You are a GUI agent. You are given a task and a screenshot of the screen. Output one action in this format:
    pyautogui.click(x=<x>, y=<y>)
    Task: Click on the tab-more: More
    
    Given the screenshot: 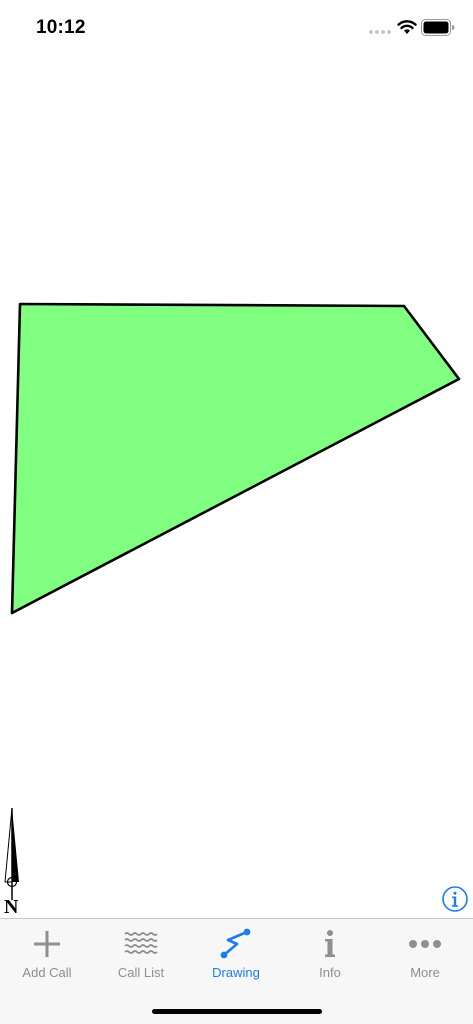 What is the action you would take?
    pyautogui.click(x=425, y=955)
    